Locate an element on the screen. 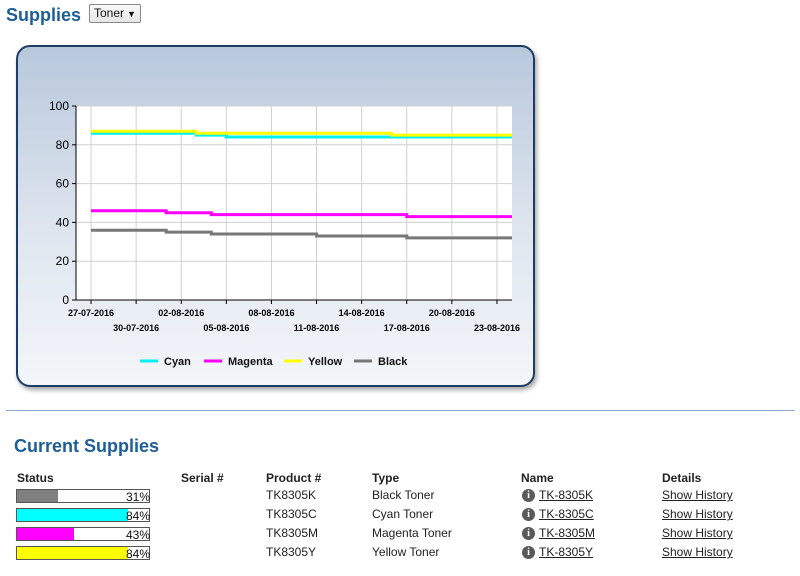 The width and height of the screenshot is (800, 576). supply-type: Cyan Toner is located at coordinates (403, 514).